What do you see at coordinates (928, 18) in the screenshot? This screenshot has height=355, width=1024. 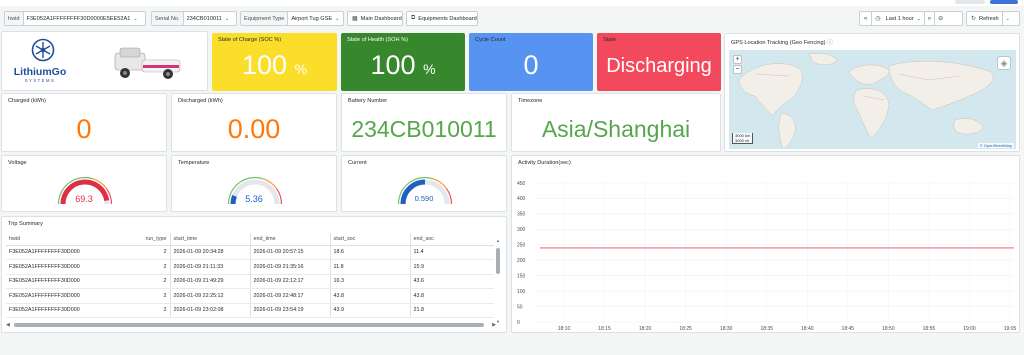 I see `time-shift-forward-icon: »` at bounding box center [928, 18].